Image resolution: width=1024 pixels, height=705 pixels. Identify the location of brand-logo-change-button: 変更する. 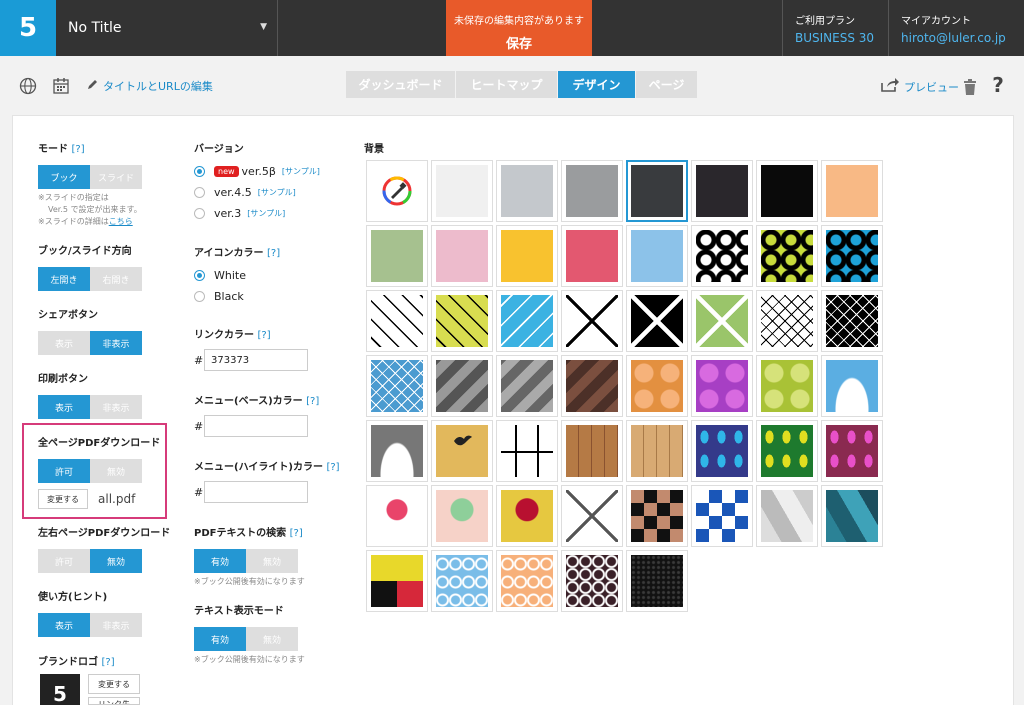
(114, 684).